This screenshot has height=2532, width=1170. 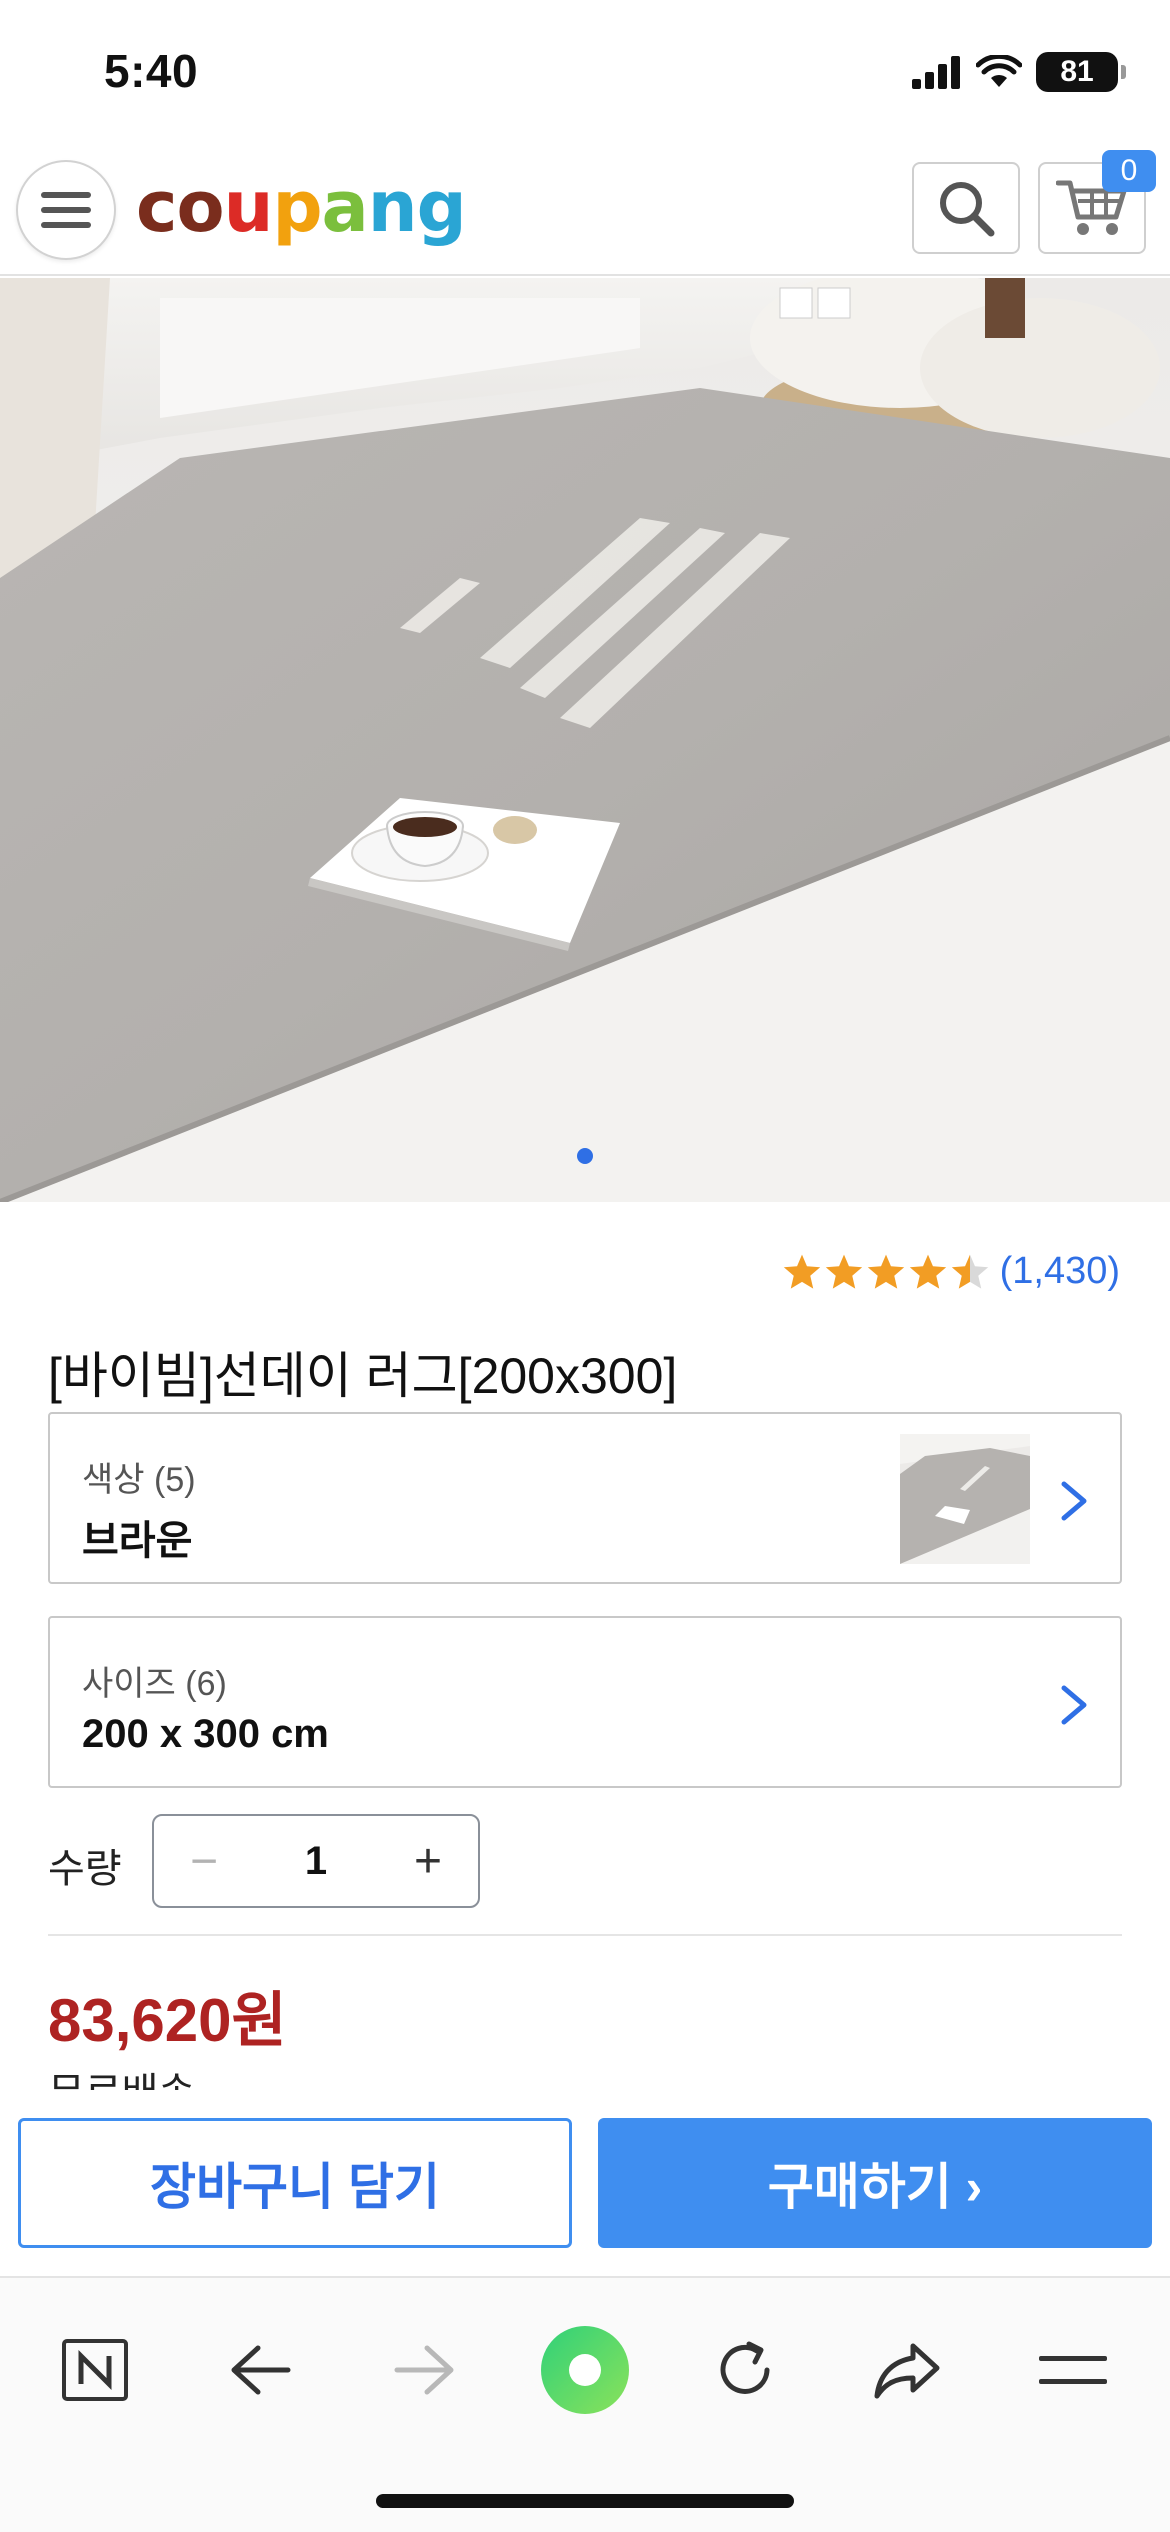 I want to click on review-count-link: (1,430), so click(x=1060, y=1271).